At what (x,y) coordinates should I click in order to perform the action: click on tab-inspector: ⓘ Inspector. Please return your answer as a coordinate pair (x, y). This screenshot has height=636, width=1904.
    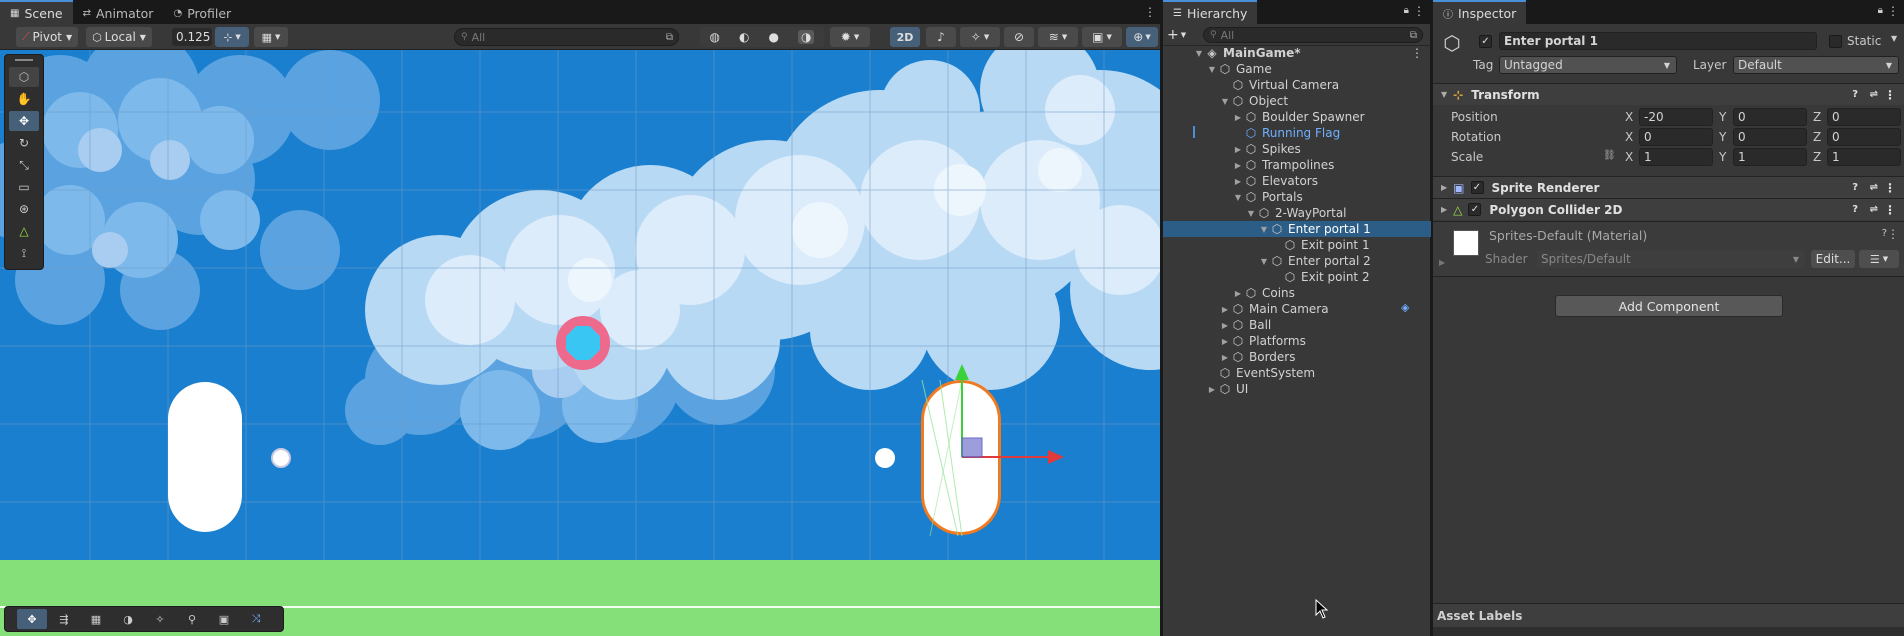
    Looking at the image, I should click on (1480, 12).